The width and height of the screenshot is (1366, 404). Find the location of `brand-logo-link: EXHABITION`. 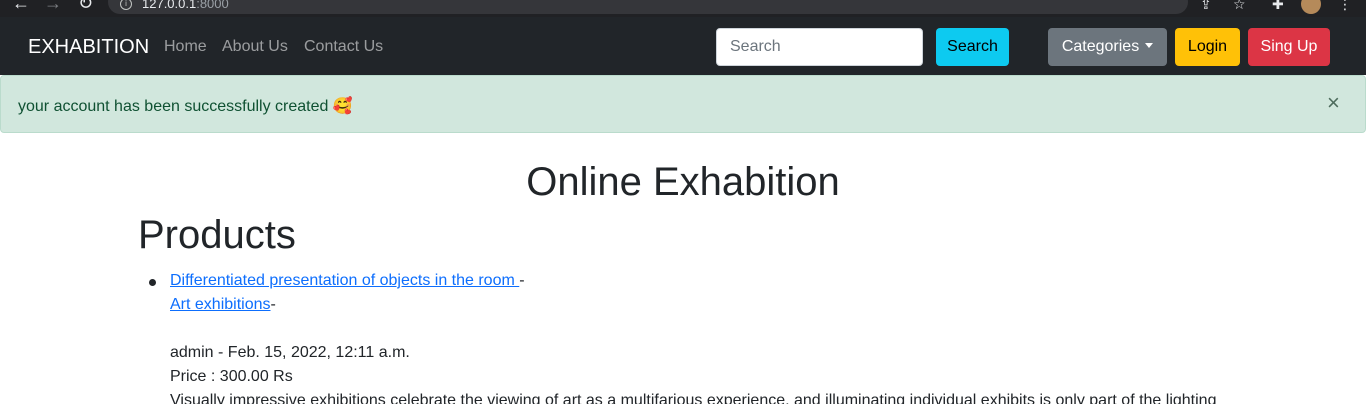

brand-logo-link: EXHABITION is located at coordinates (88, 47).